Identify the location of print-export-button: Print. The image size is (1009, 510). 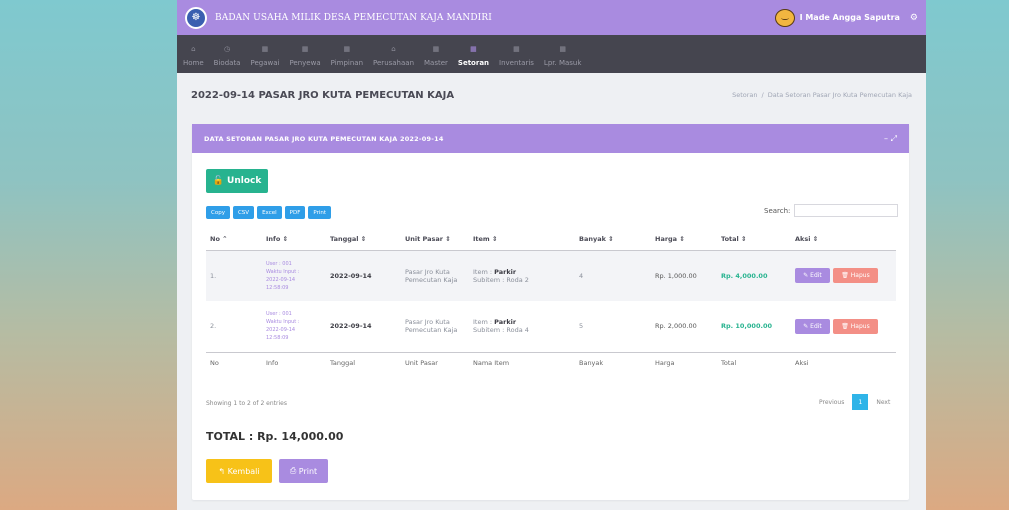
(320, 212).